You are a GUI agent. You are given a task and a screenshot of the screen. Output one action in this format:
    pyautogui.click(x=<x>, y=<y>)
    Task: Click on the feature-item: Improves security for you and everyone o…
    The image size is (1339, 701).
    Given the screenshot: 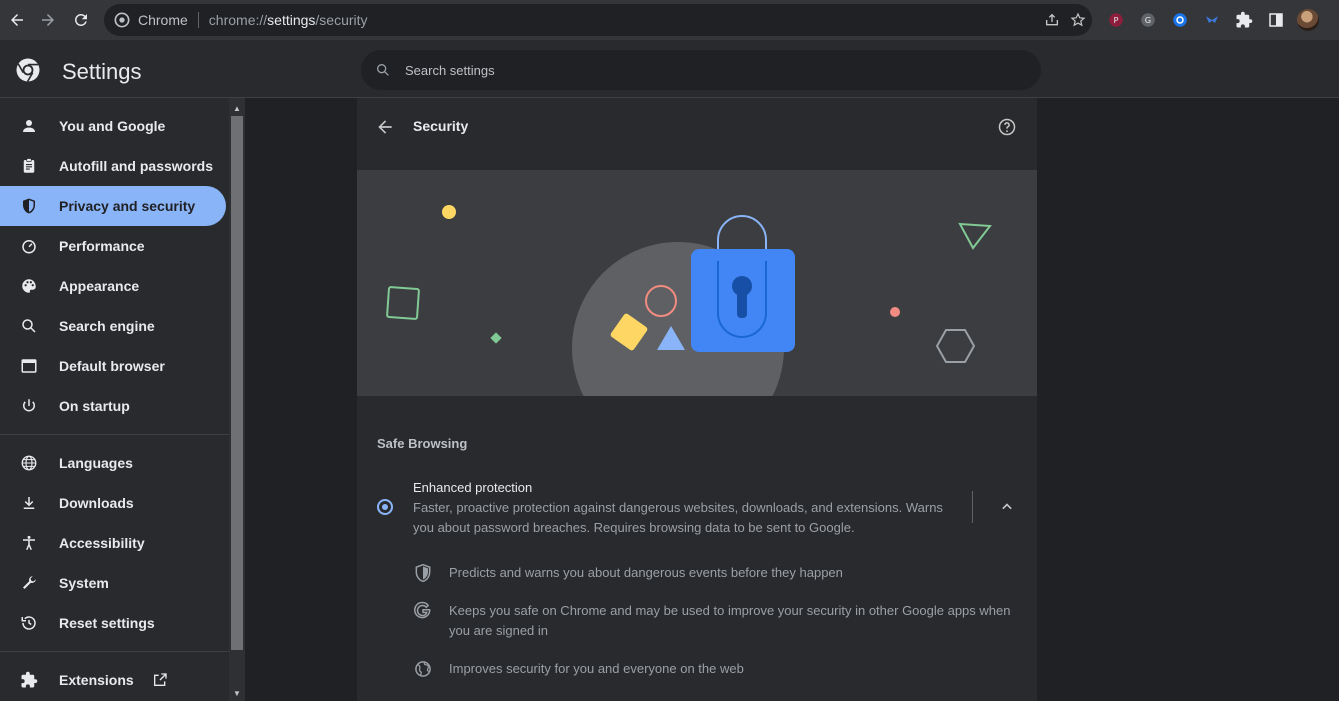 What is the action you would take?
    pyautogui.click(x=721, y=669)
    